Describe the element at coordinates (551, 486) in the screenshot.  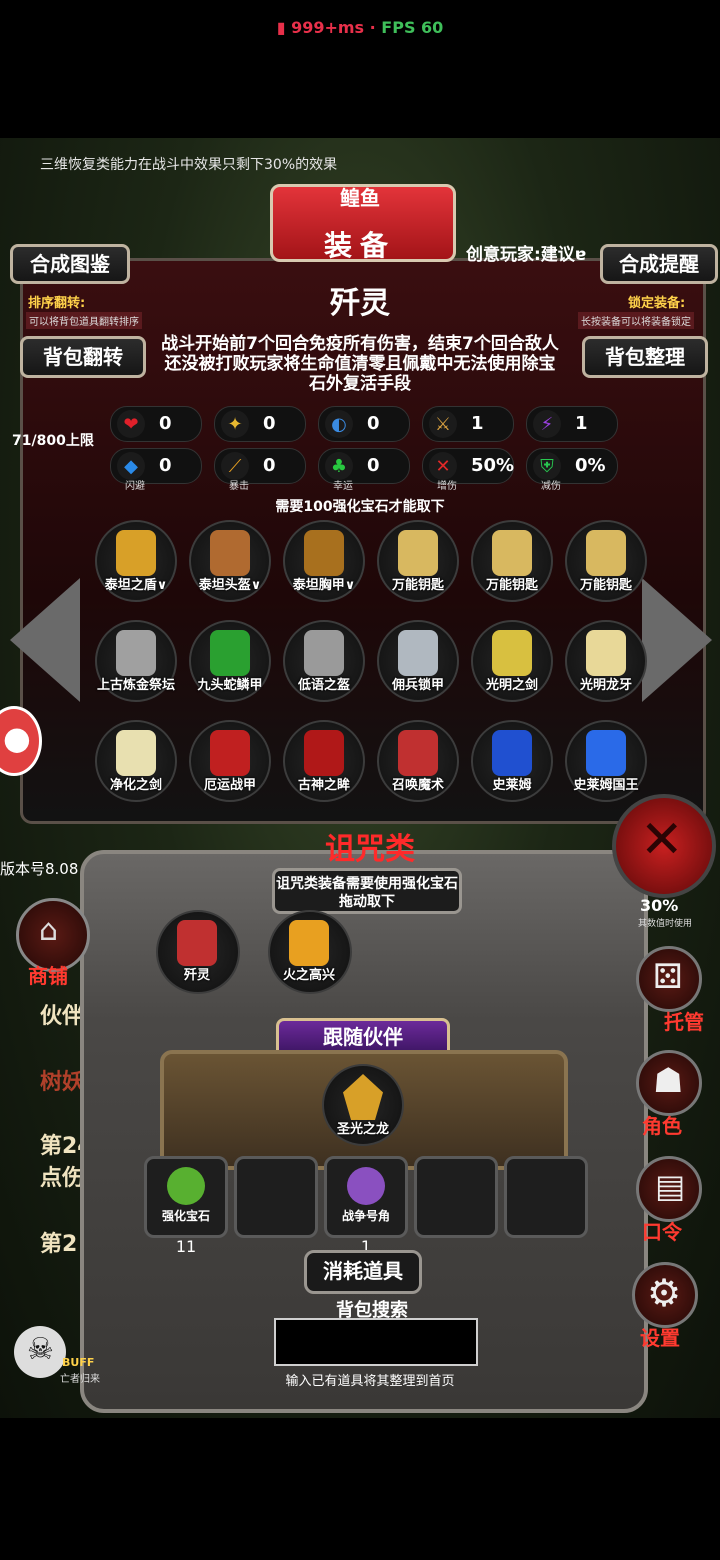
I see `stat-label: 减伤` at that location.